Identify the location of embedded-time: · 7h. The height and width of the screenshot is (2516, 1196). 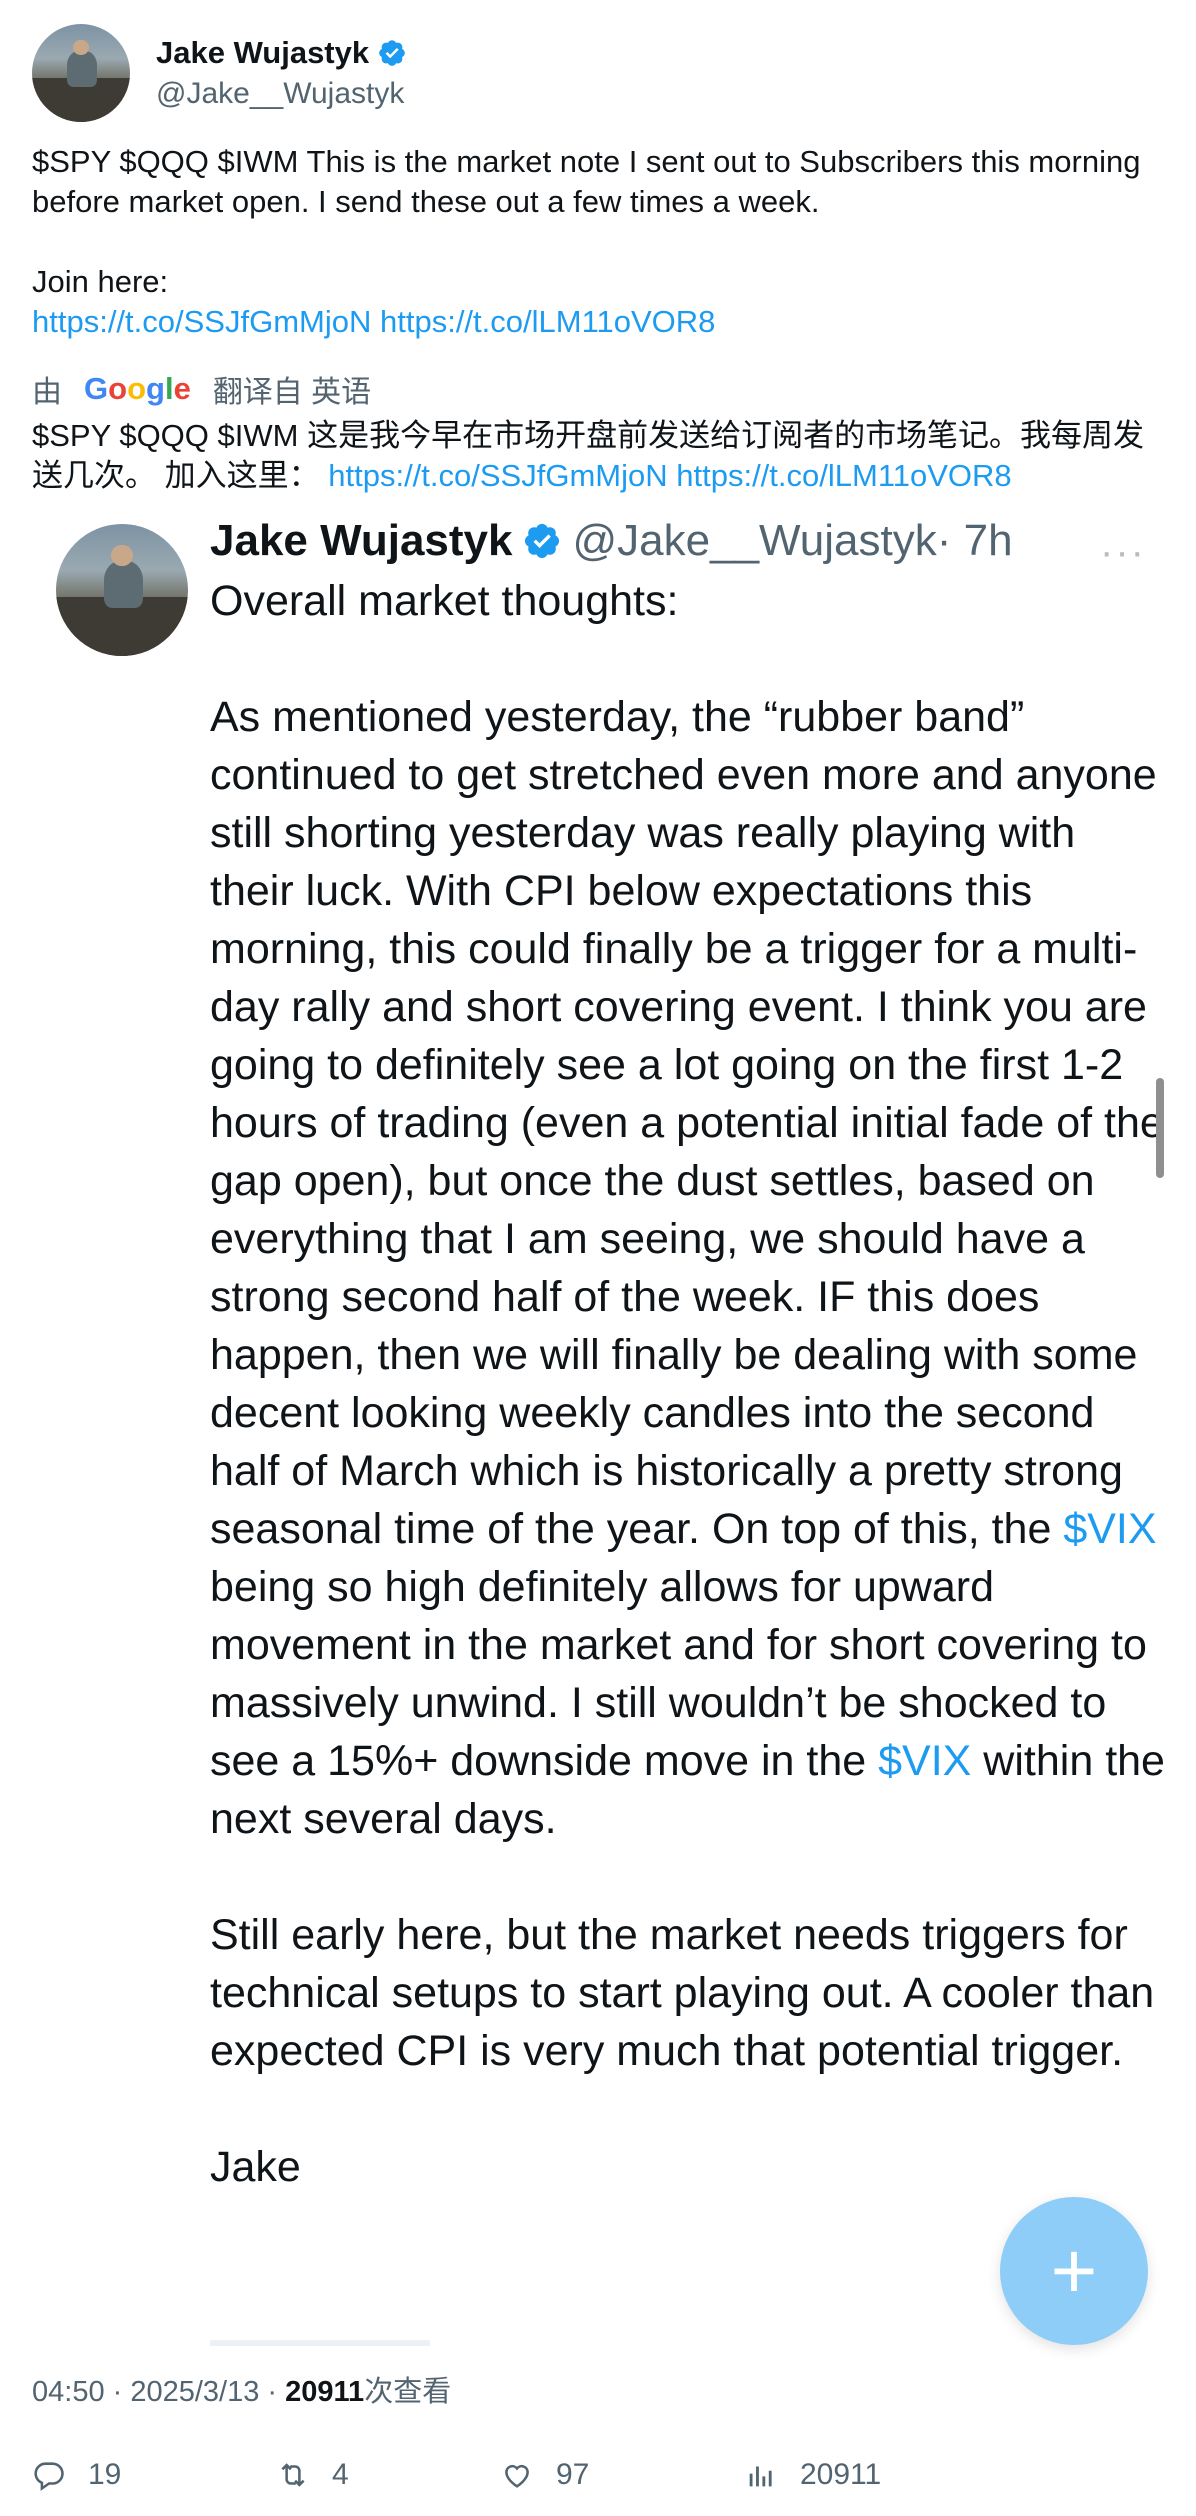
(974, 540).